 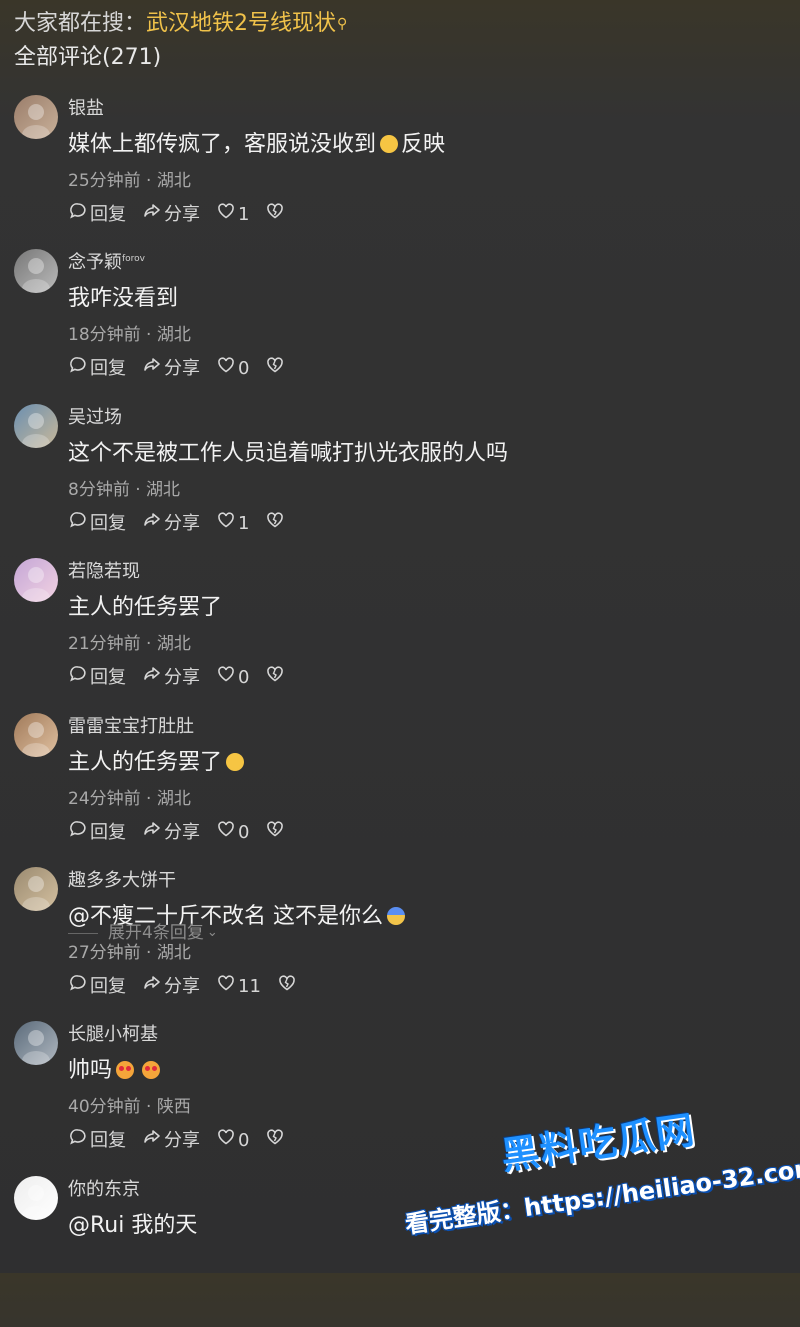 What do you see at coordinates (244, 214) in the screenshot?
I see `like-count: 1` at bounding box center [244, 214].